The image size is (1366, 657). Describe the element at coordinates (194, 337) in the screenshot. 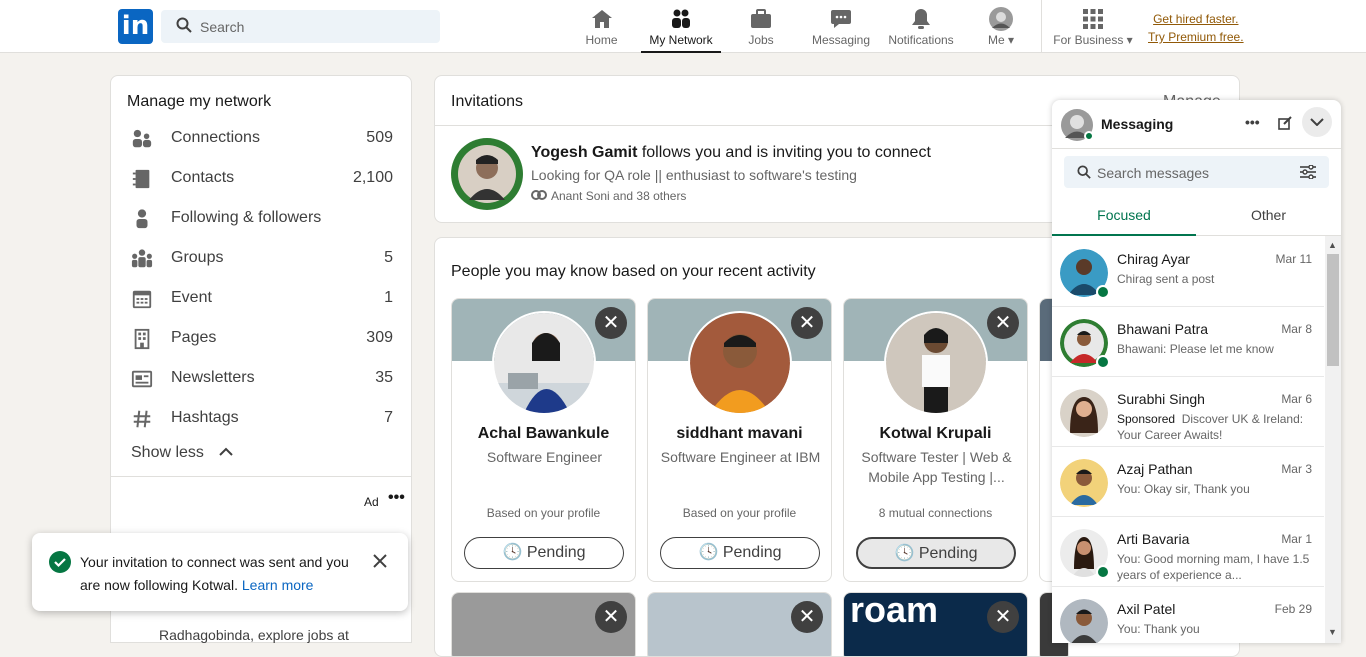

I see `sidebar-item-label: Pages` at that location.